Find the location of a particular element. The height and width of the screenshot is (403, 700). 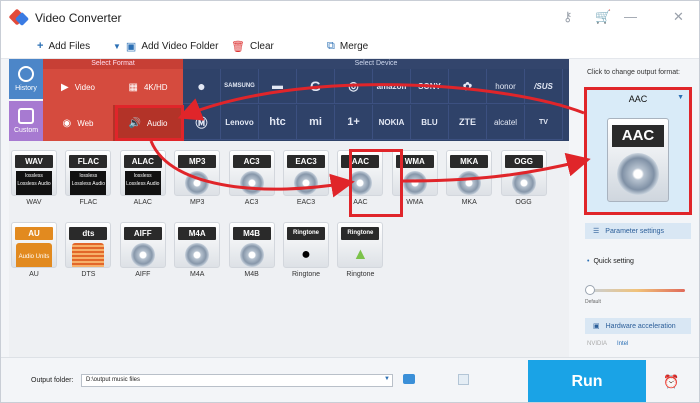

quality-slider-track is located at coordinates (637, 290).